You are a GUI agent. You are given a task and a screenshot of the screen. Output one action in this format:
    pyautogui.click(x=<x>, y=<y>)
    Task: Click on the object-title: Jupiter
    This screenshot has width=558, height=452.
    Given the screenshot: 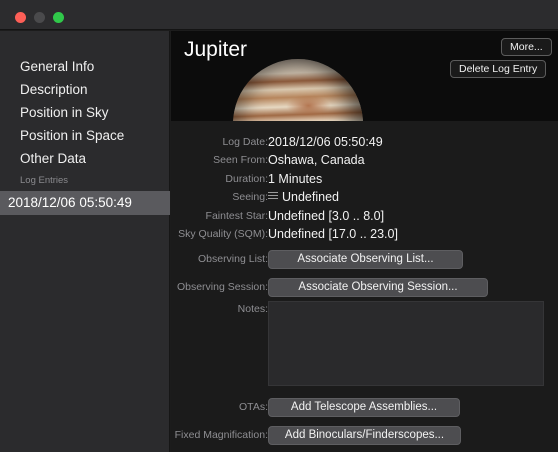 What is the action you would take?
    pyautogui.click(x=216, y=49)
    